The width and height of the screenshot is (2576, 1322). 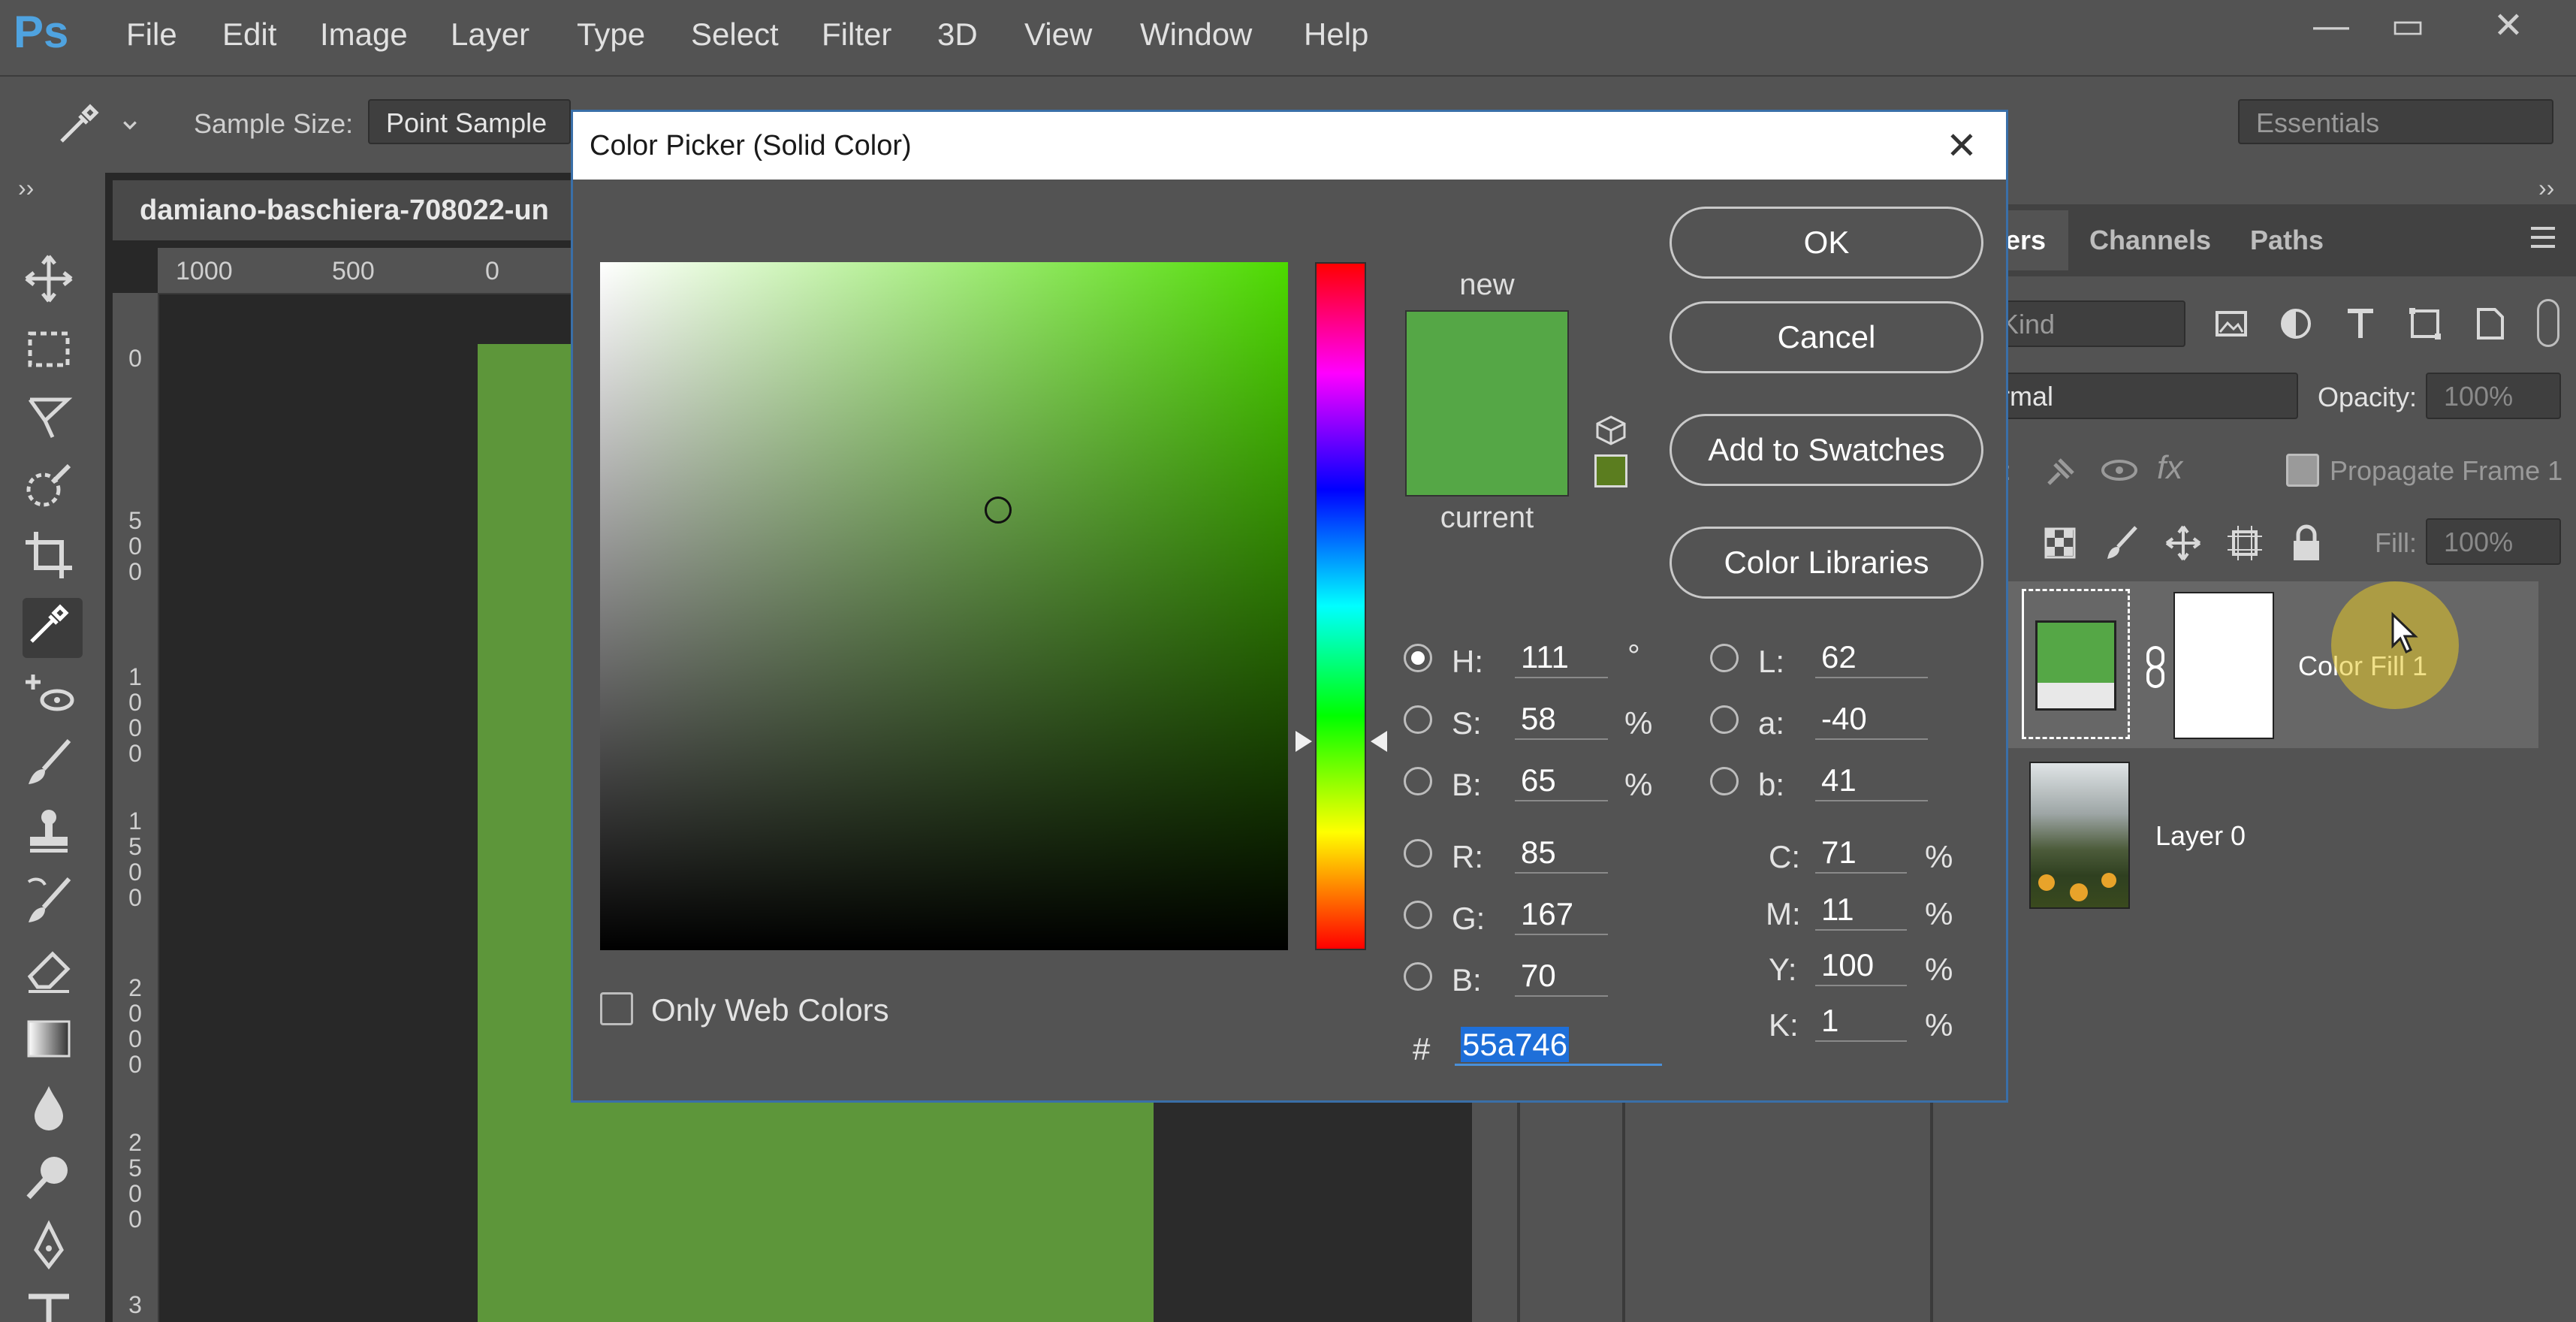 I want to click on ok-button: OK, so click(x=1826, y=243).